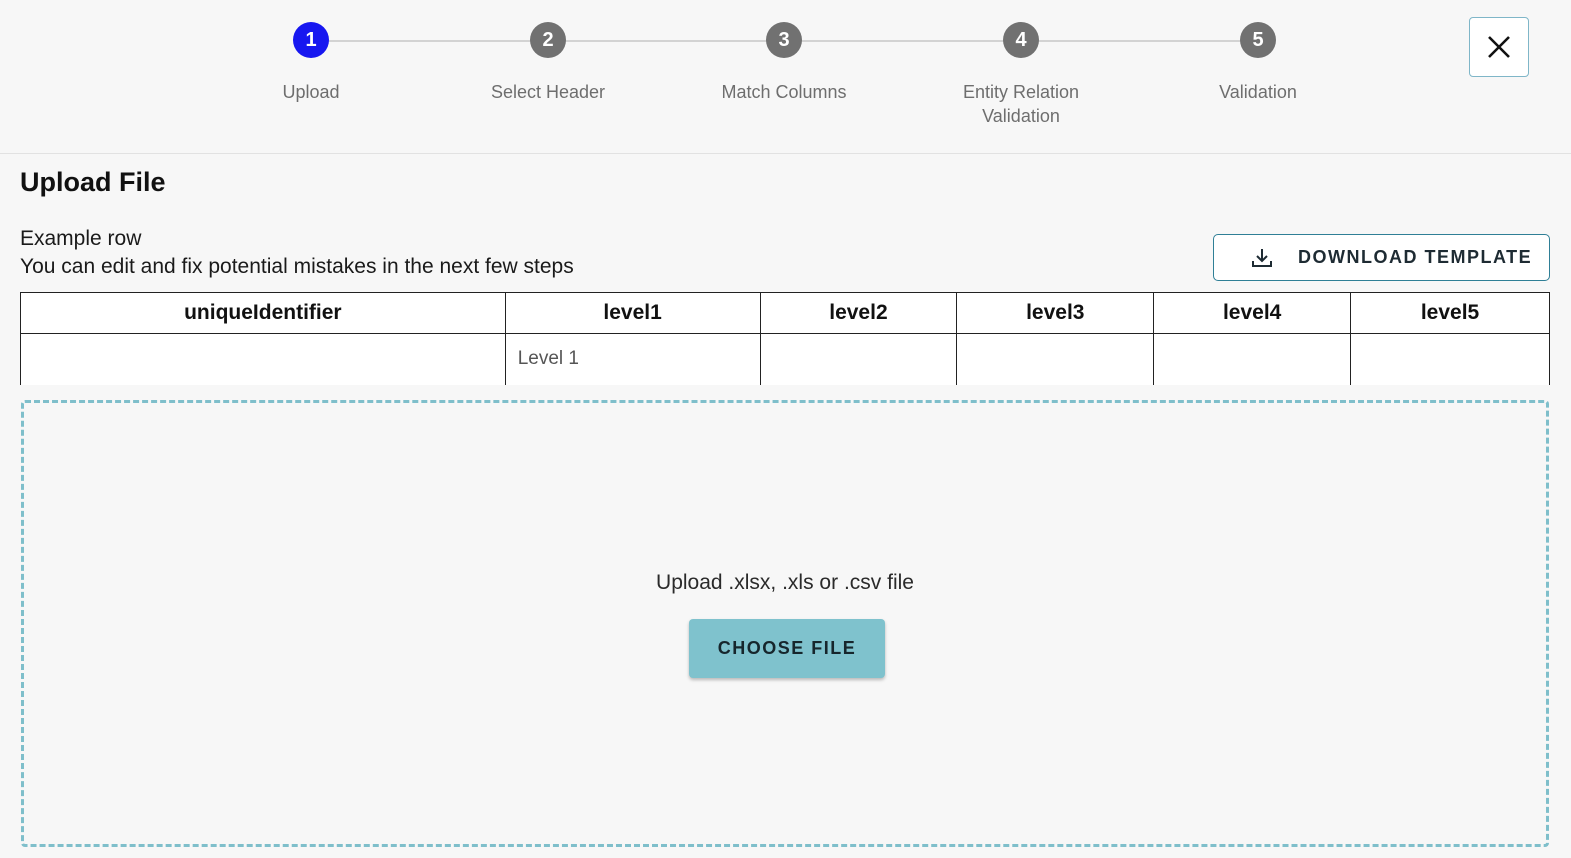  I want to click on close-button, so click(1499, 47).